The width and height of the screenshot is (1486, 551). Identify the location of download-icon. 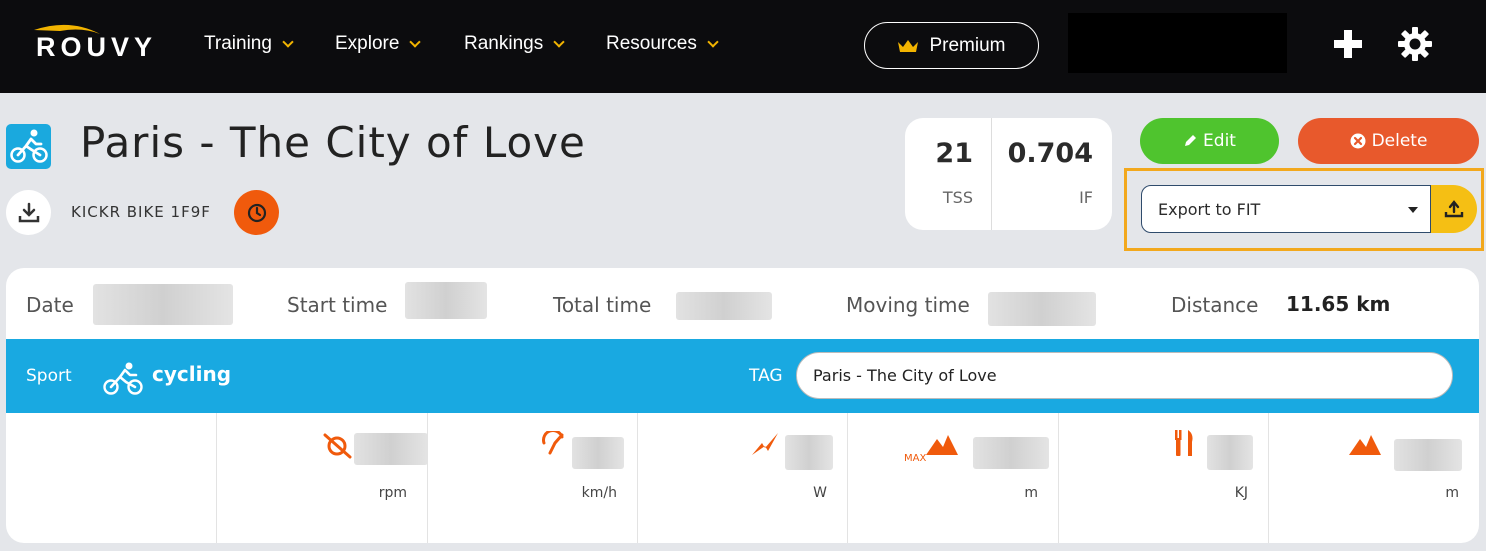
(28, 212).